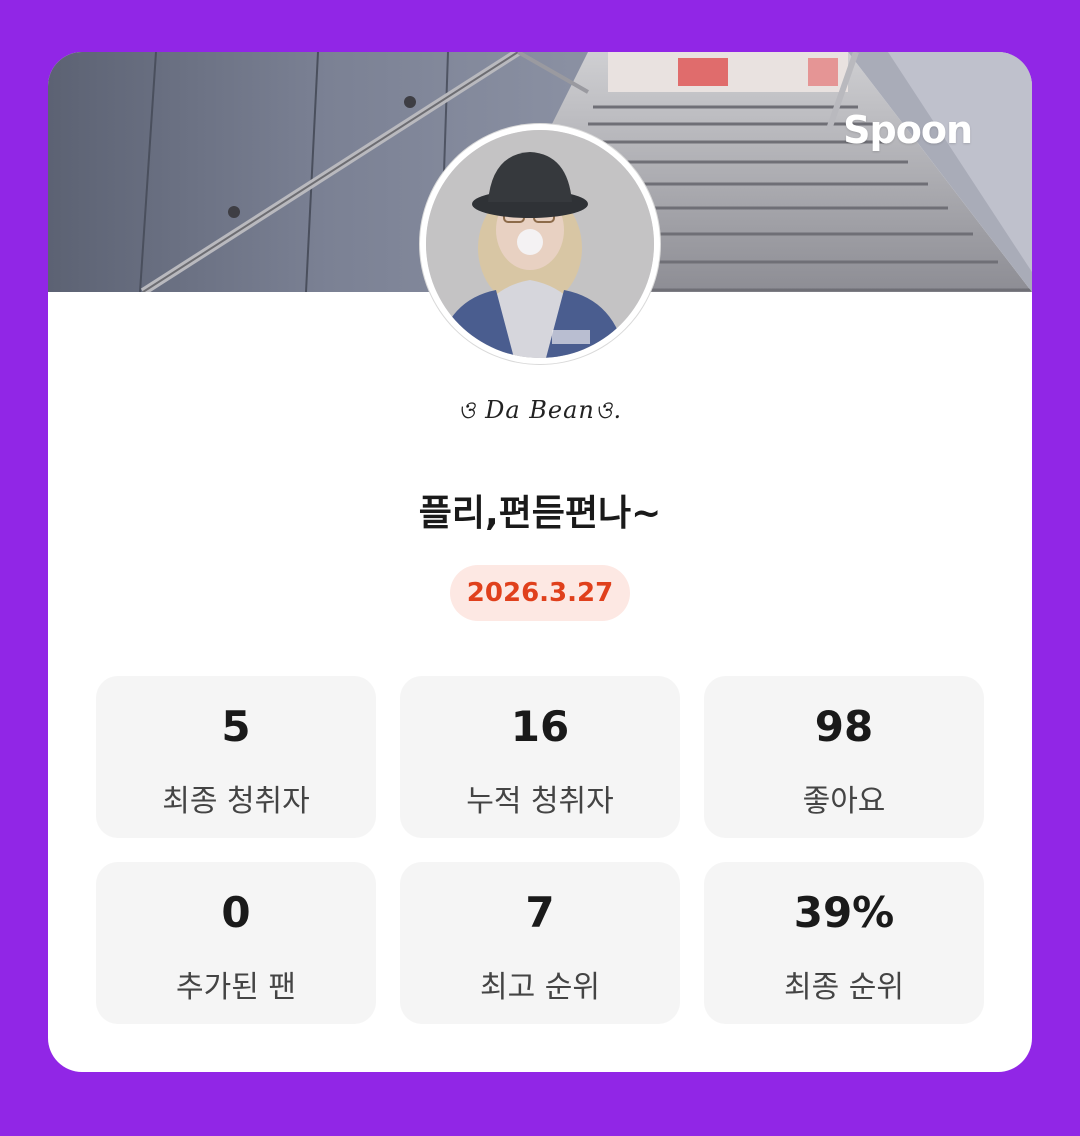 Image resolution: width=1080 pixels, height=1136 pixels. I want to click on stat-final-rank: 39% 최종 순위, so click(844, 943).